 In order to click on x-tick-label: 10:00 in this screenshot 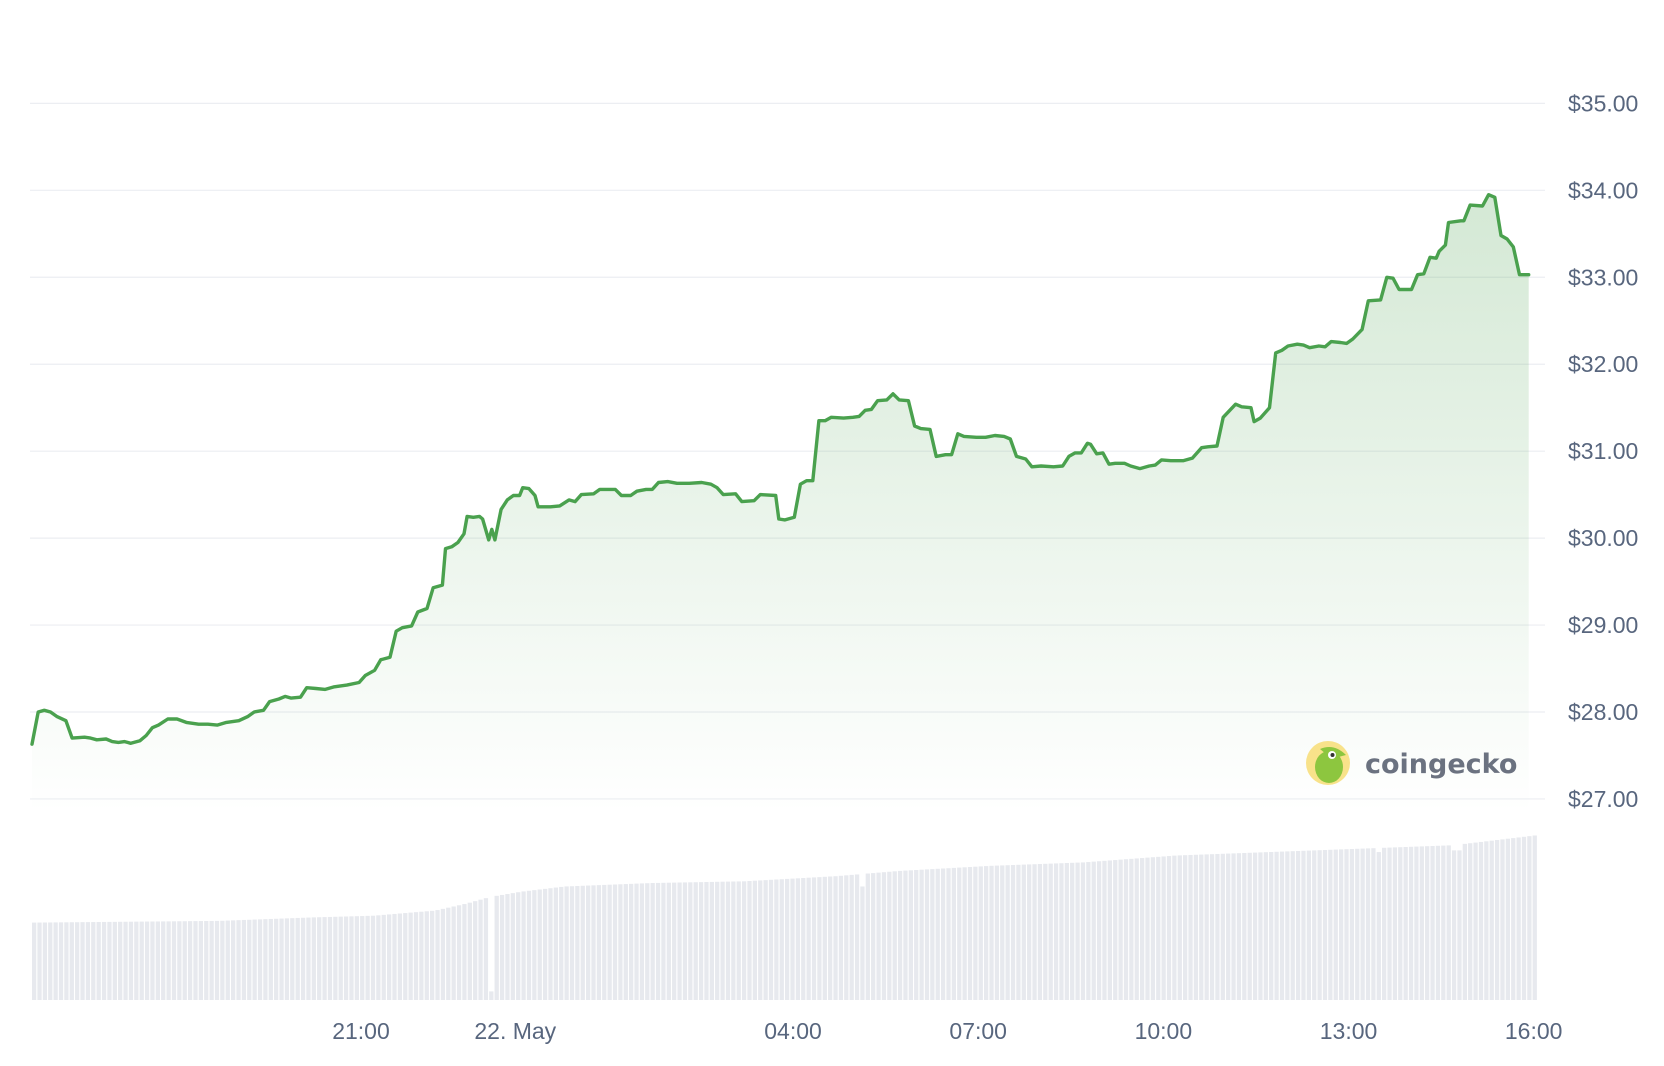, I will do `click(1164, 1031)`.